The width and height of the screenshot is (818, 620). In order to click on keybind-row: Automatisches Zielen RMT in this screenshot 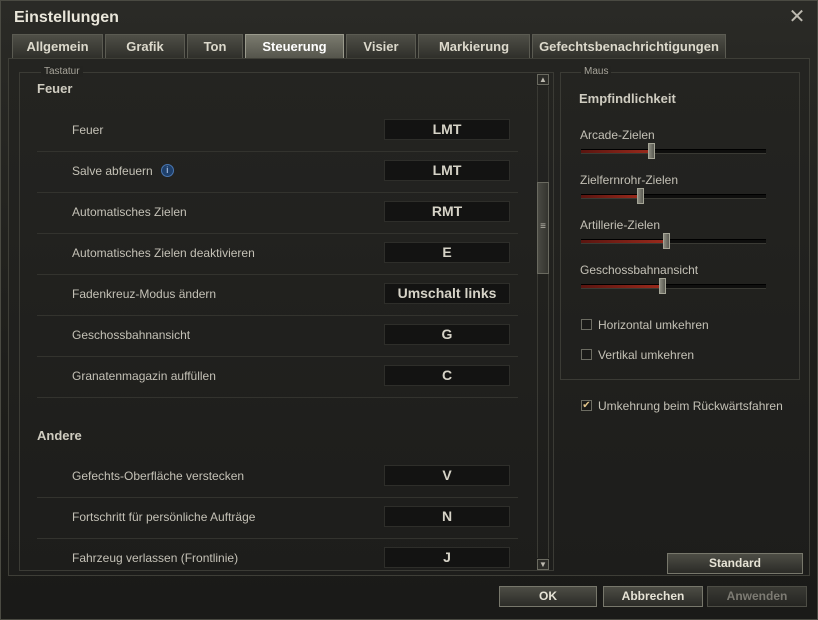, I will do `click(277, 214)`.